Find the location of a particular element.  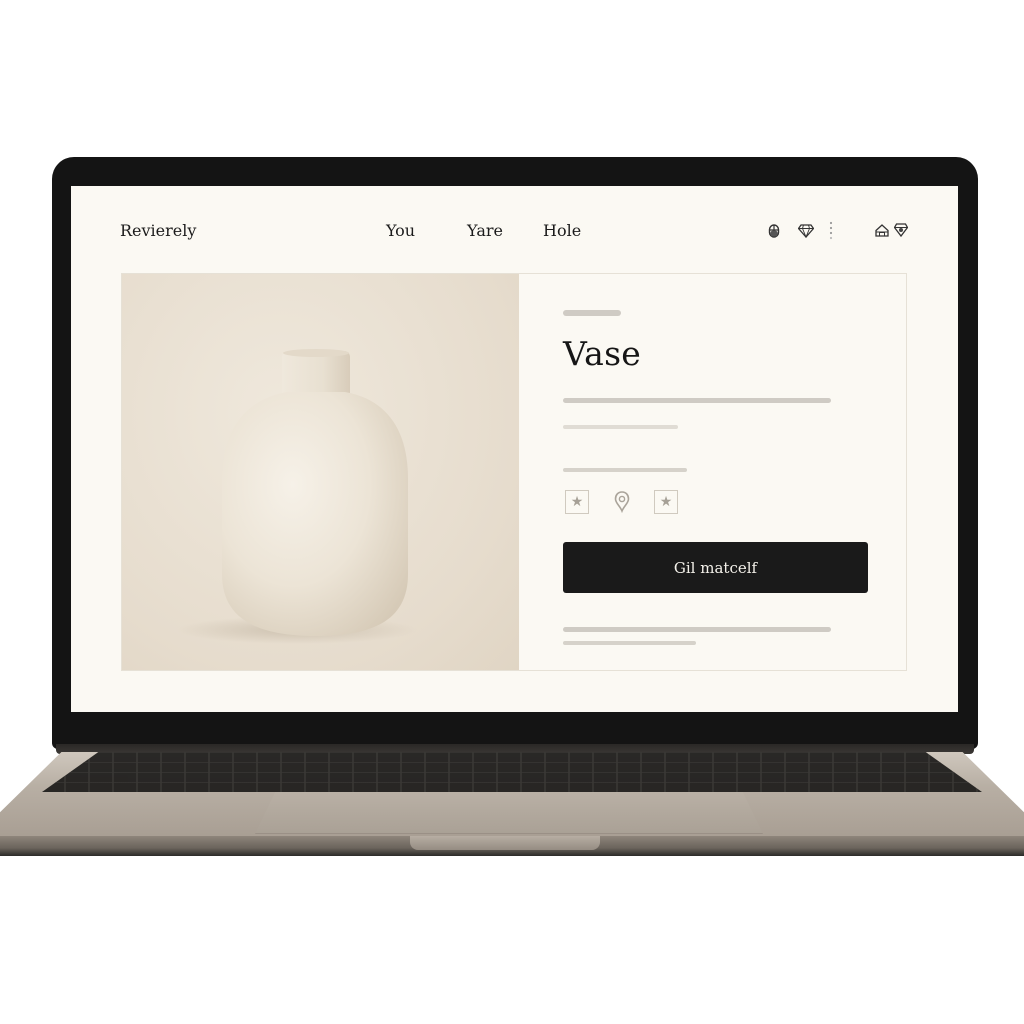

options-label-placeholder is located at coordinates (625, 470).